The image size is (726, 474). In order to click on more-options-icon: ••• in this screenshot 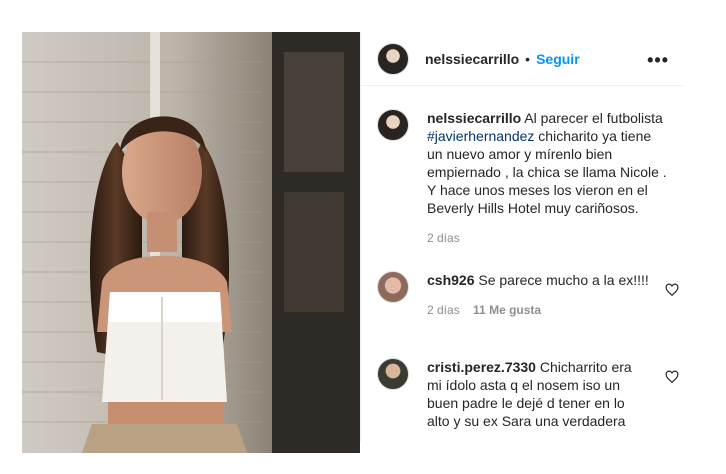, I will do `click(658, 60)`.